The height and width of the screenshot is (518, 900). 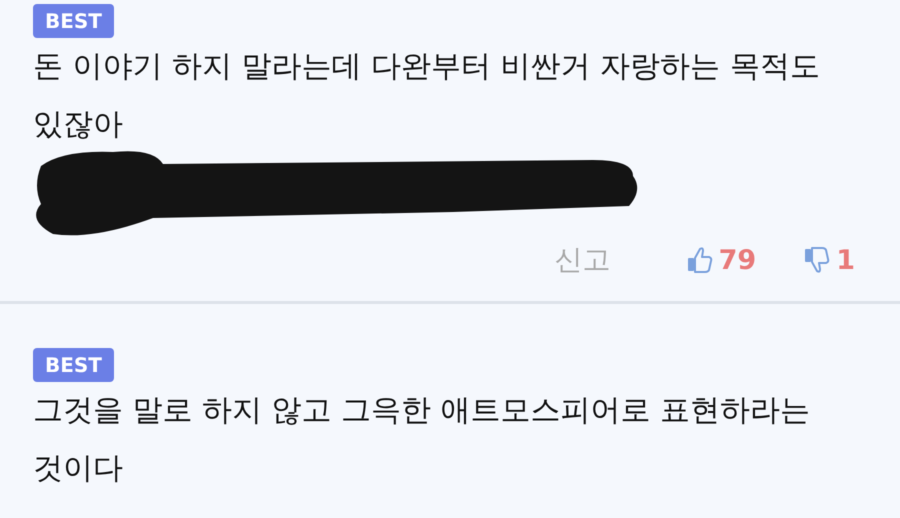 I want to click on thumbs-up-icon, so click(x=699, y=260).